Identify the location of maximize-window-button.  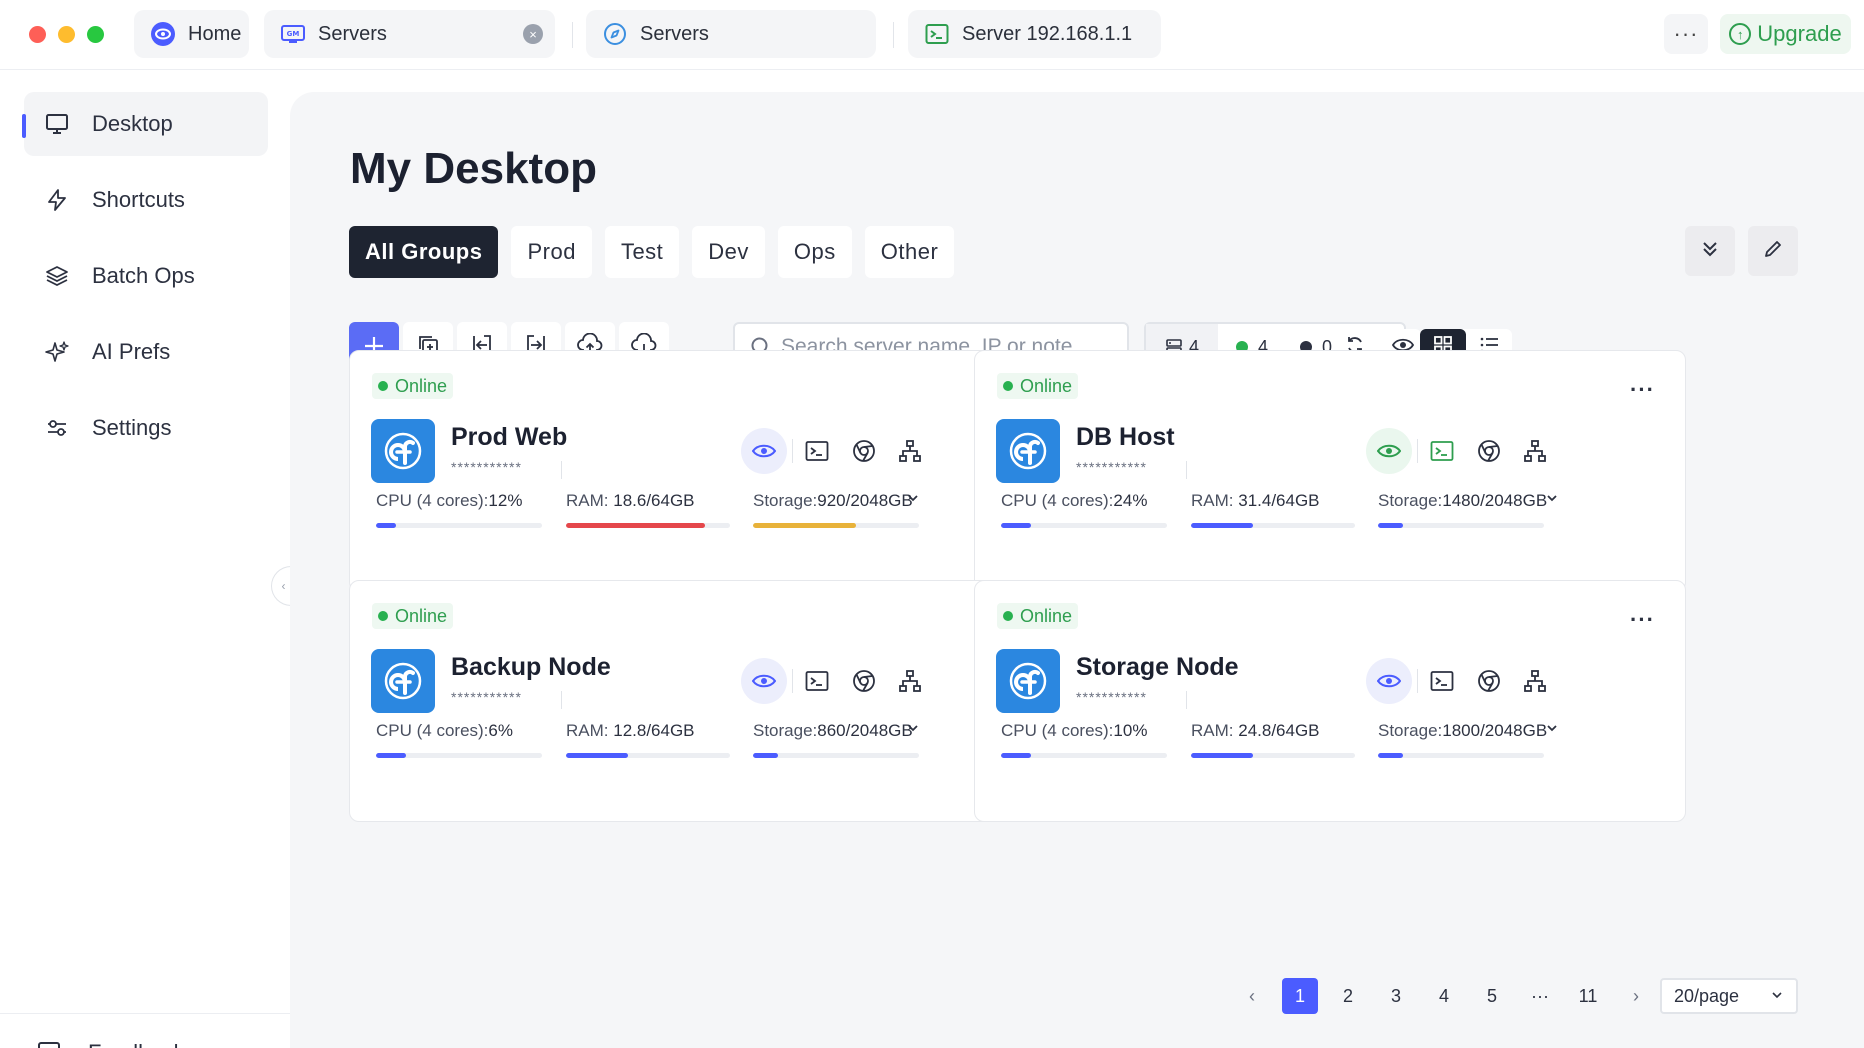
(95, 34).